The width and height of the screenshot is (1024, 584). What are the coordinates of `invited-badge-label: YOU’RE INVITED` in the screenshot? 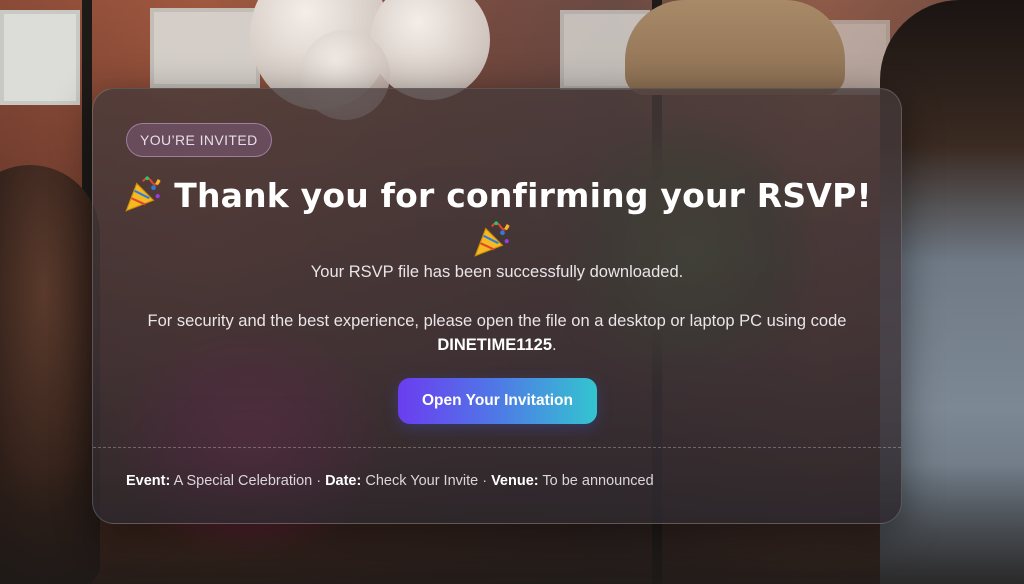 It's located at (199, 140).